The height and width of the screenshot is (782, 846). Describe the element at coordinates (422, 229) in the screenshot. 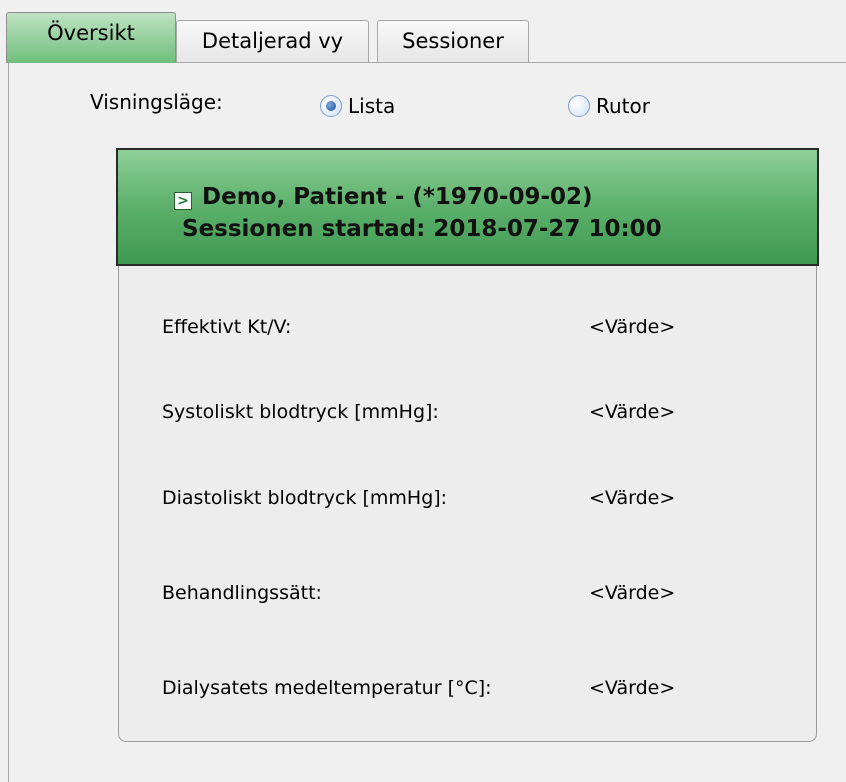

I see `session-start-time: Sessionen startad: 2018-07-27 10:00` at that location.